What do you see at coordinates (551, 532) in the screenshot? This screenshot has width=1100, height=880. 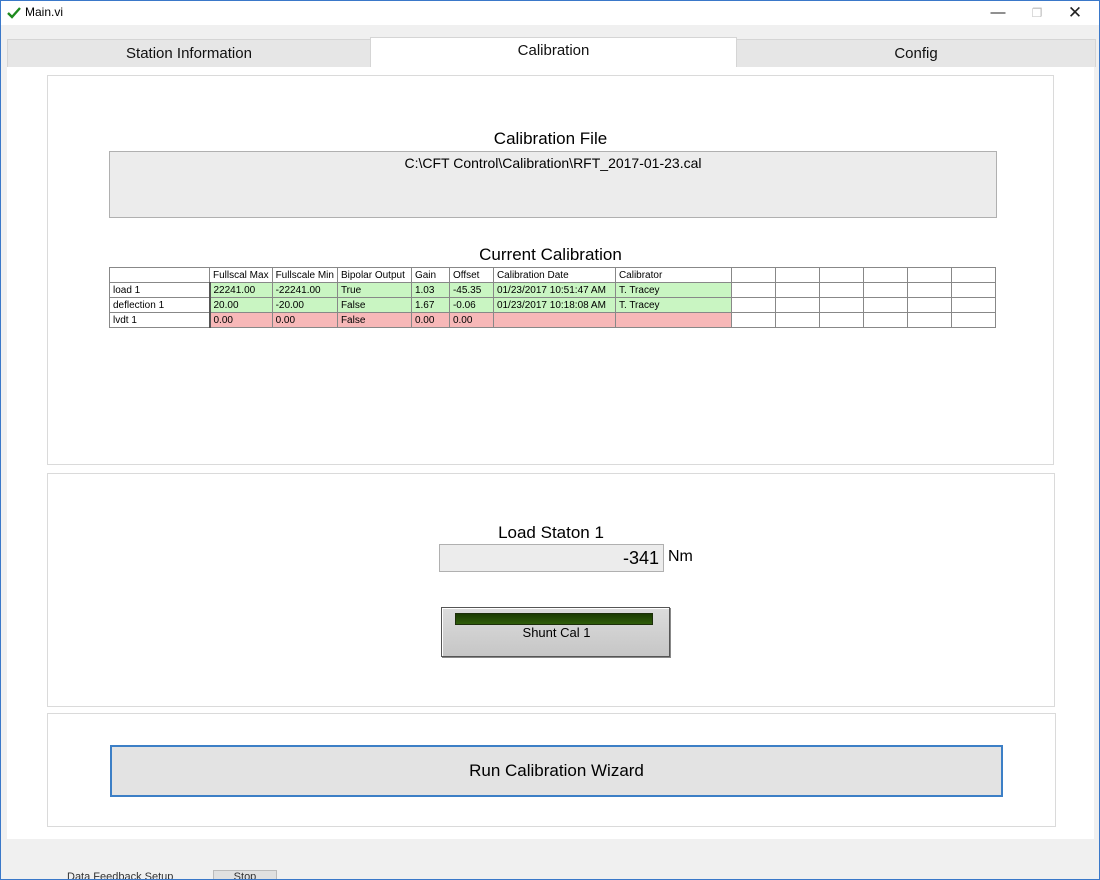 I see `load-station-title: Load Staton 1` at bounding box center [551, 532].